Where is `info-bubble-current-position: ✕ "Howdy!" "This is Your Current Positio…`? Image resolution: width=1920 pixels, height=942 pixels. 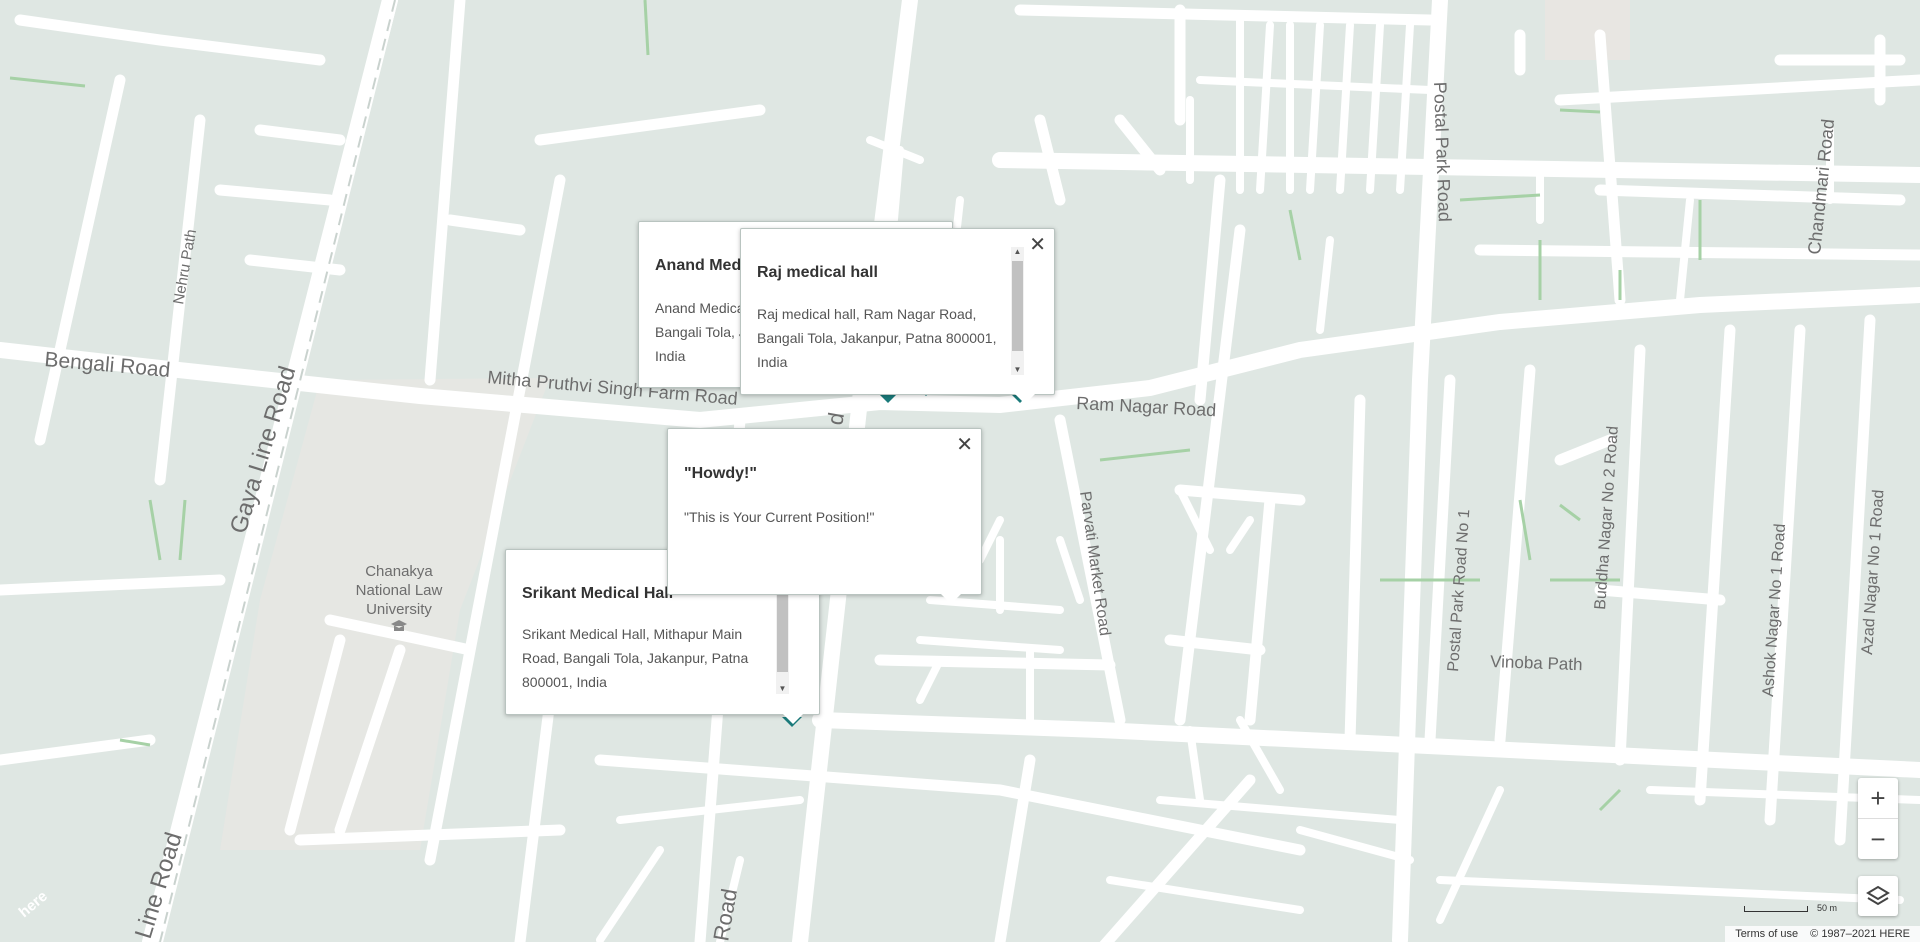 info-bubble-current-position: ✕ "Howdy!" "This is Your Current Positio… is located at coordinates (824, 511).